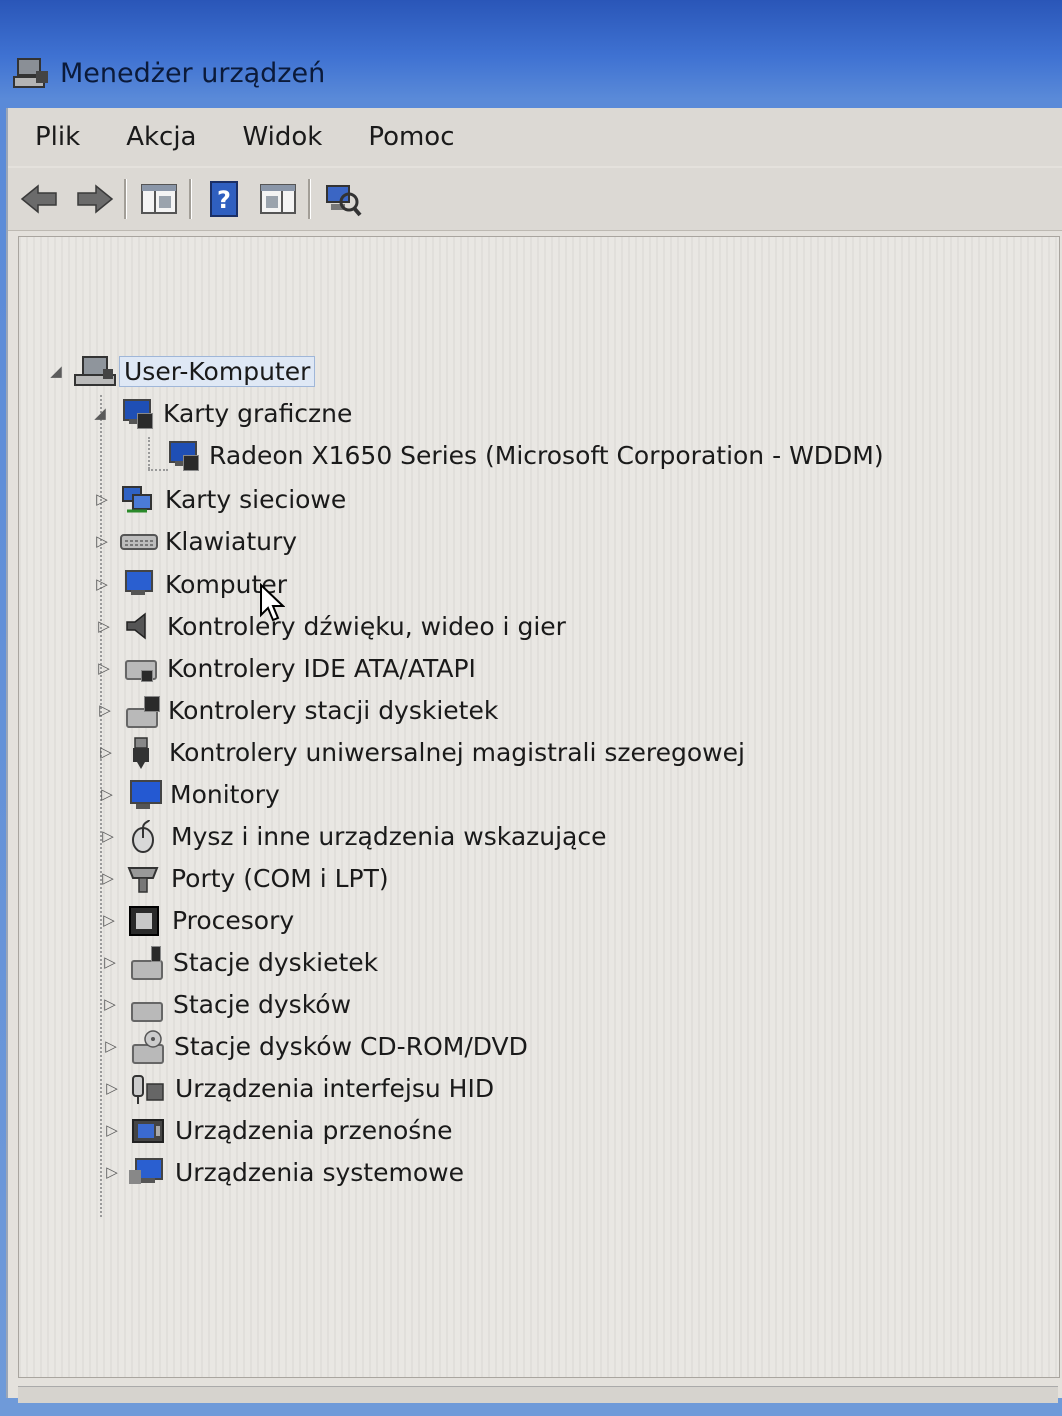  What do you see at coordinates (147, 1088) in the screenshot?
I see `hid-icon` at bounding box center [147, 1088].